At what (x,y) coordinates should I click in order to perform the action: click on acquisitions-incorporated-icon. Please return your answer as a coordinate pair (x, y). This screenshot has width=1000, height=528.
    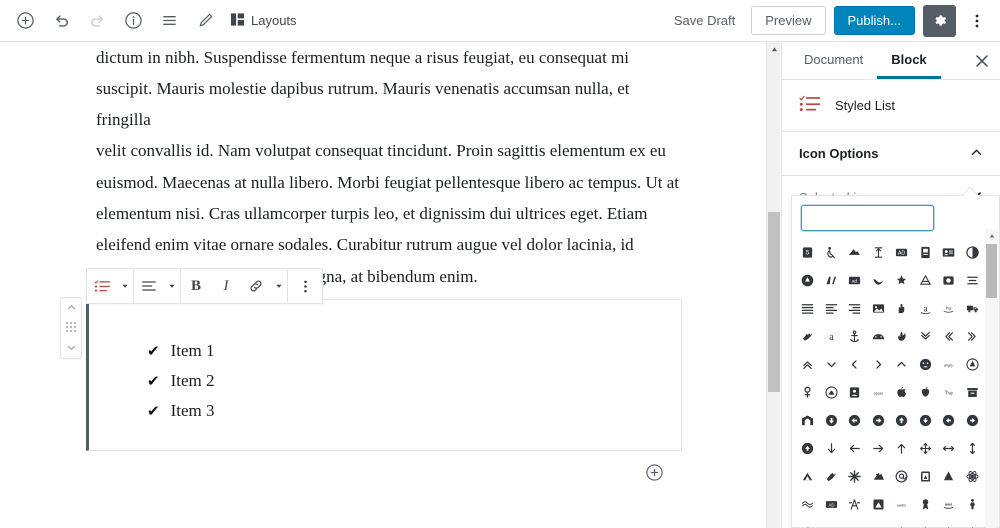
    Looking at the image, I should click on (879, 252).